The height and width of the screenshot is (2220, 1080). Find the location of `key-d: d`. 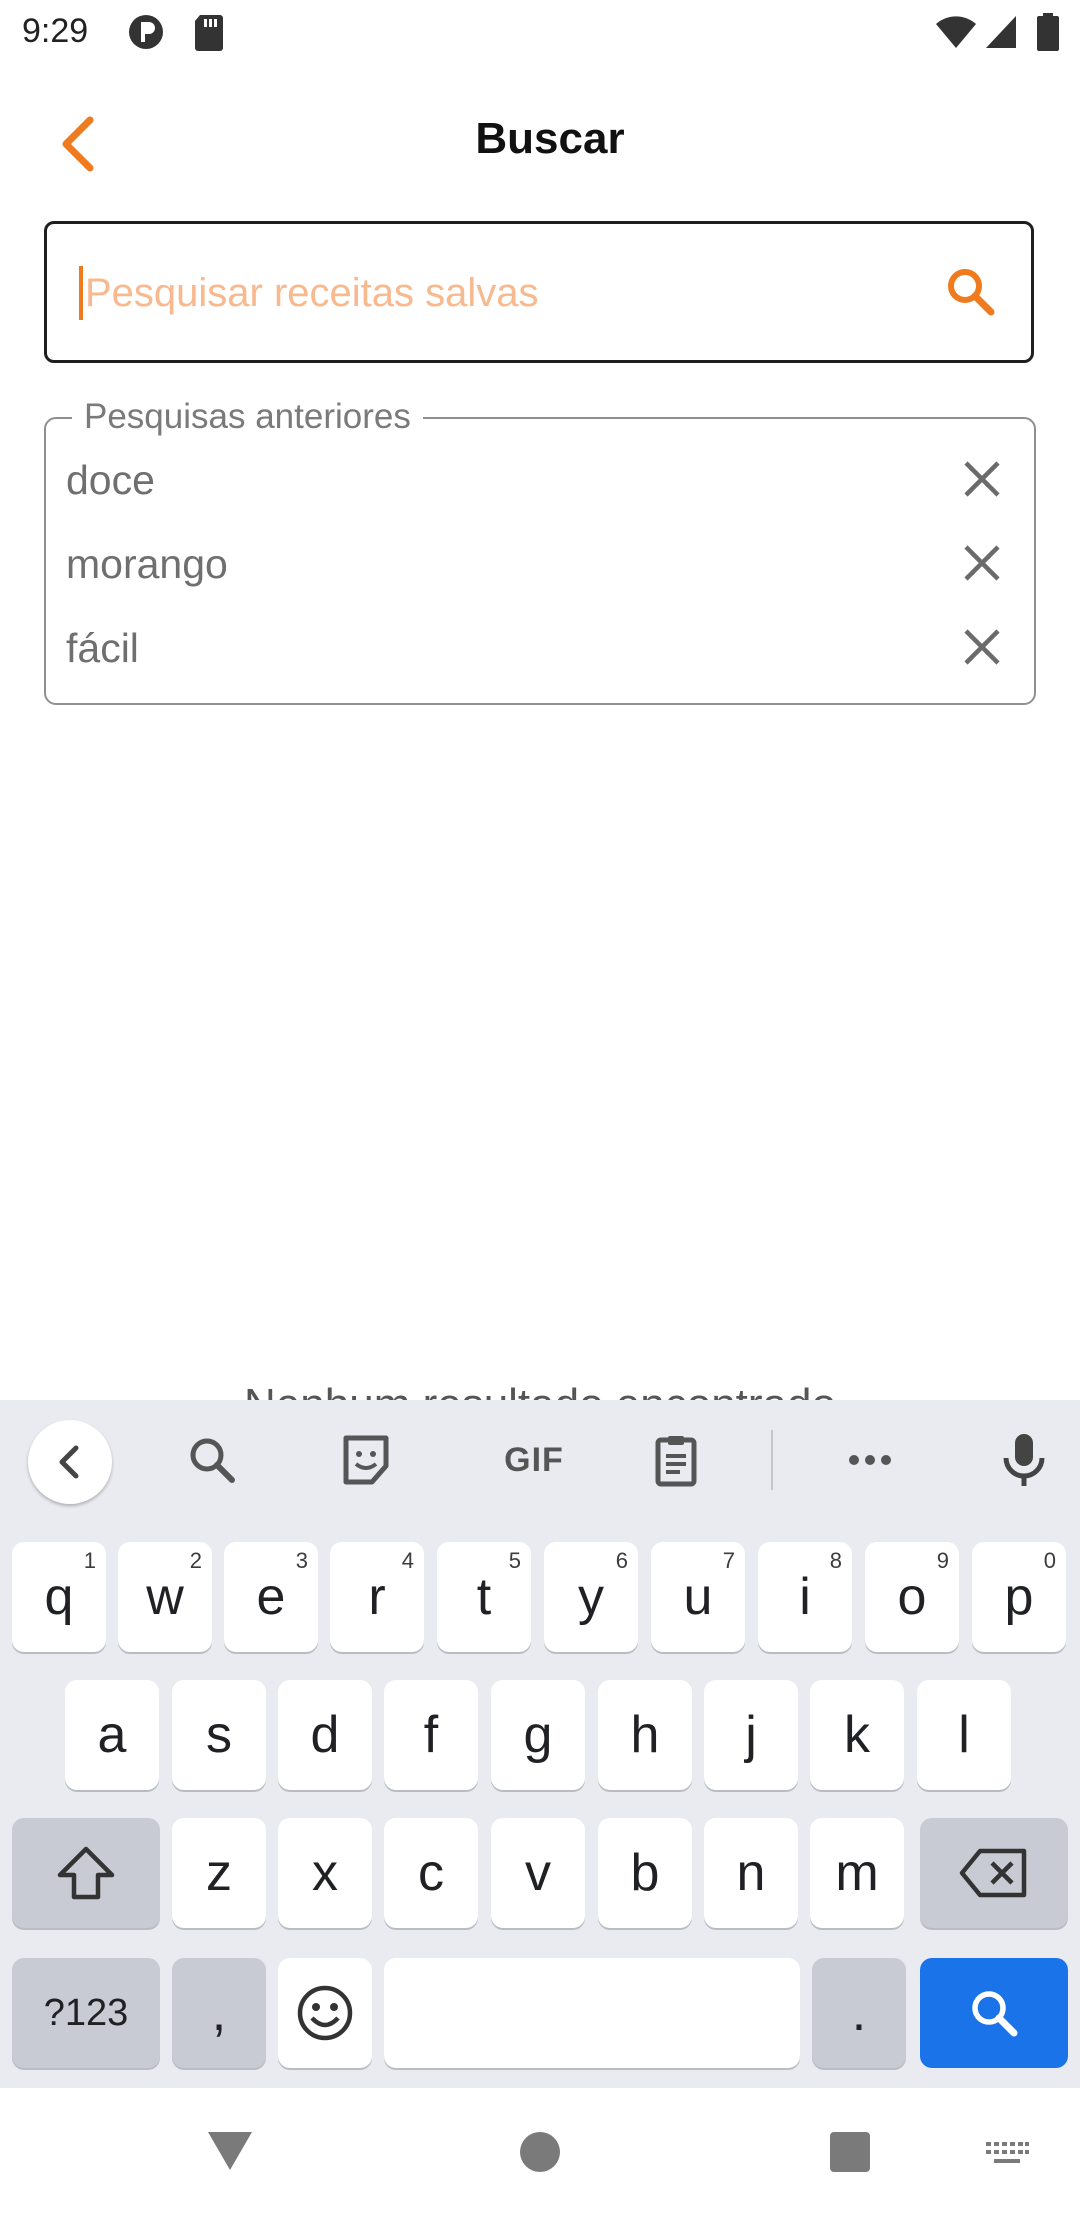

key-d: d is located at coordinates (325, 1735).